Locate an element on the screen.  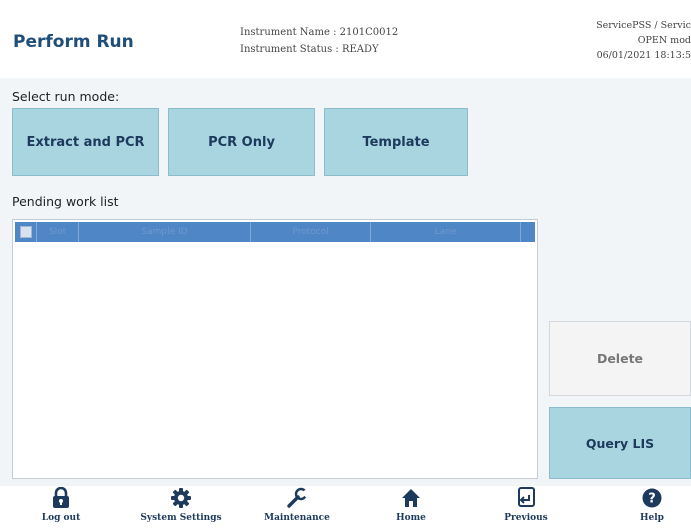
table-header: Slot Sample ID Protocol Lane is located at coordinates (275, 232).